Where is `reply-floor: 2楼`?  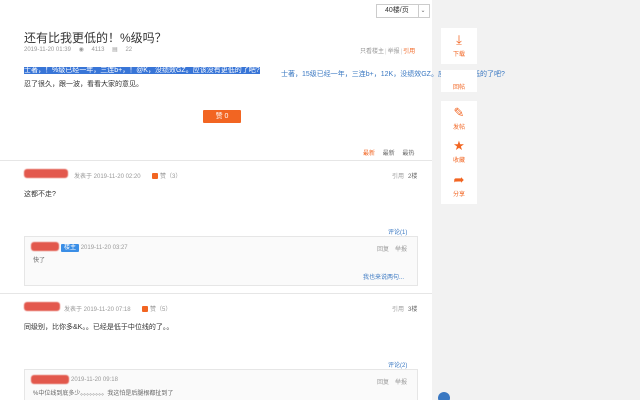
reply-floor: 2楼 is located at coordinates (413, 177).